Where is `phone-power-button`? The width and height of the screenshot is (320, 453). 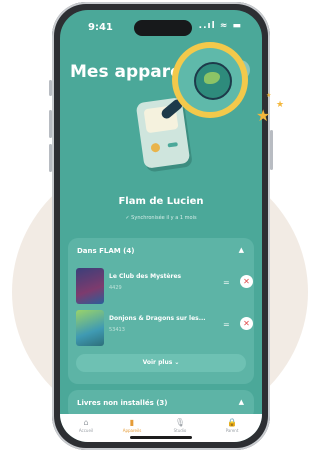 phone-power-button is located at coordinates (271, 150).